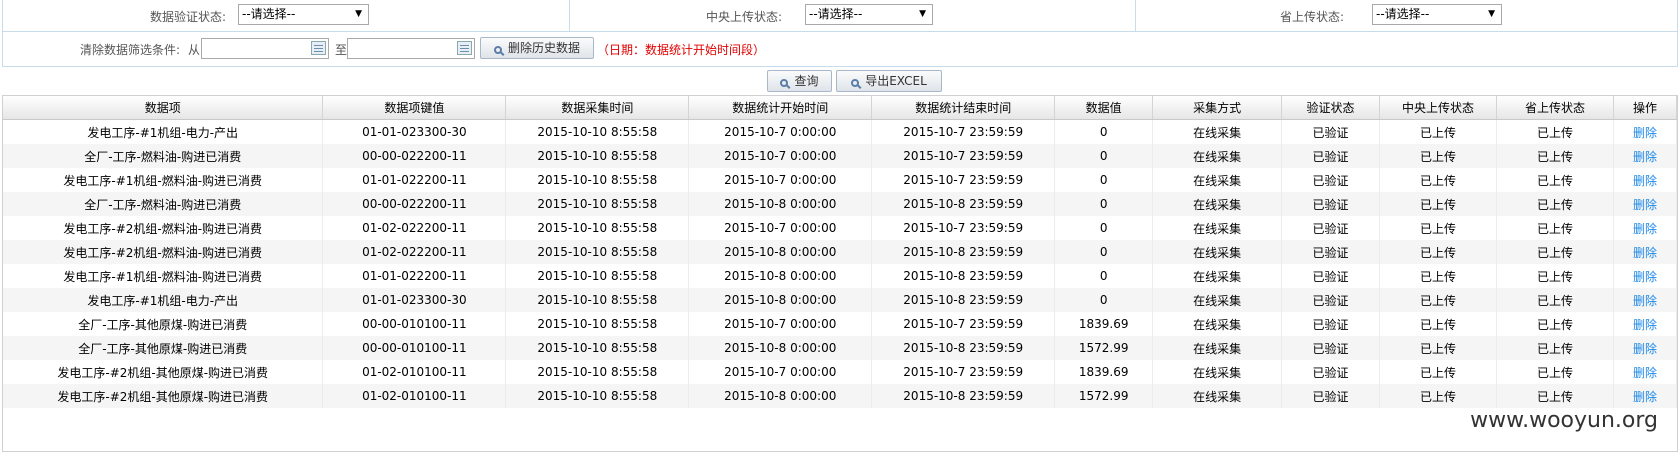 This screenshot has width=1680, height=452. I want to click on cell-item: 发电工序-#2机组-其他原煤-购进已消费, so click(163, 396).